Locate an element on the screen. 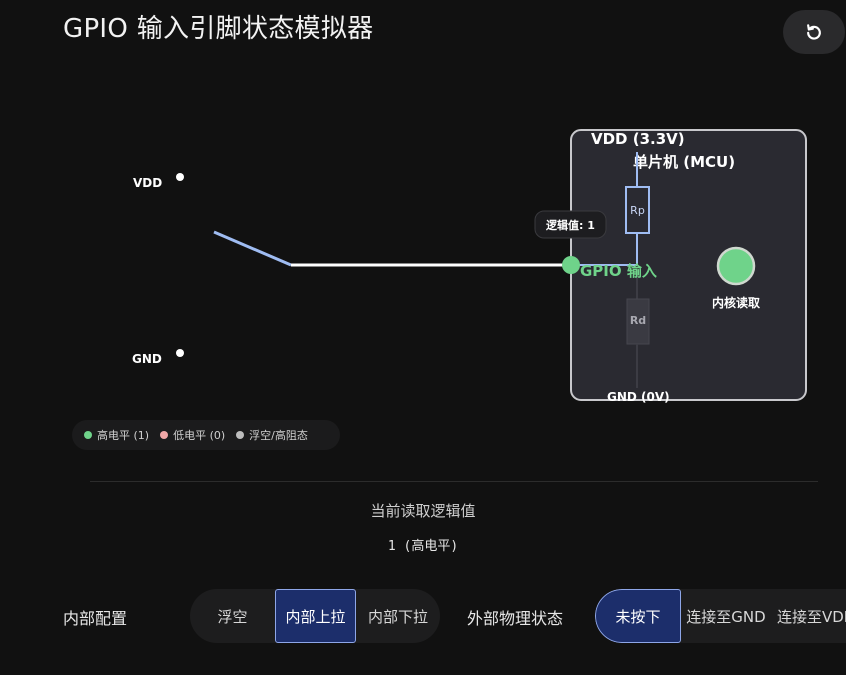 The width and height of the screenshot is (846, 675). legend-item-floating: 浮空/高阻态 is located at coordinates (272, 435).